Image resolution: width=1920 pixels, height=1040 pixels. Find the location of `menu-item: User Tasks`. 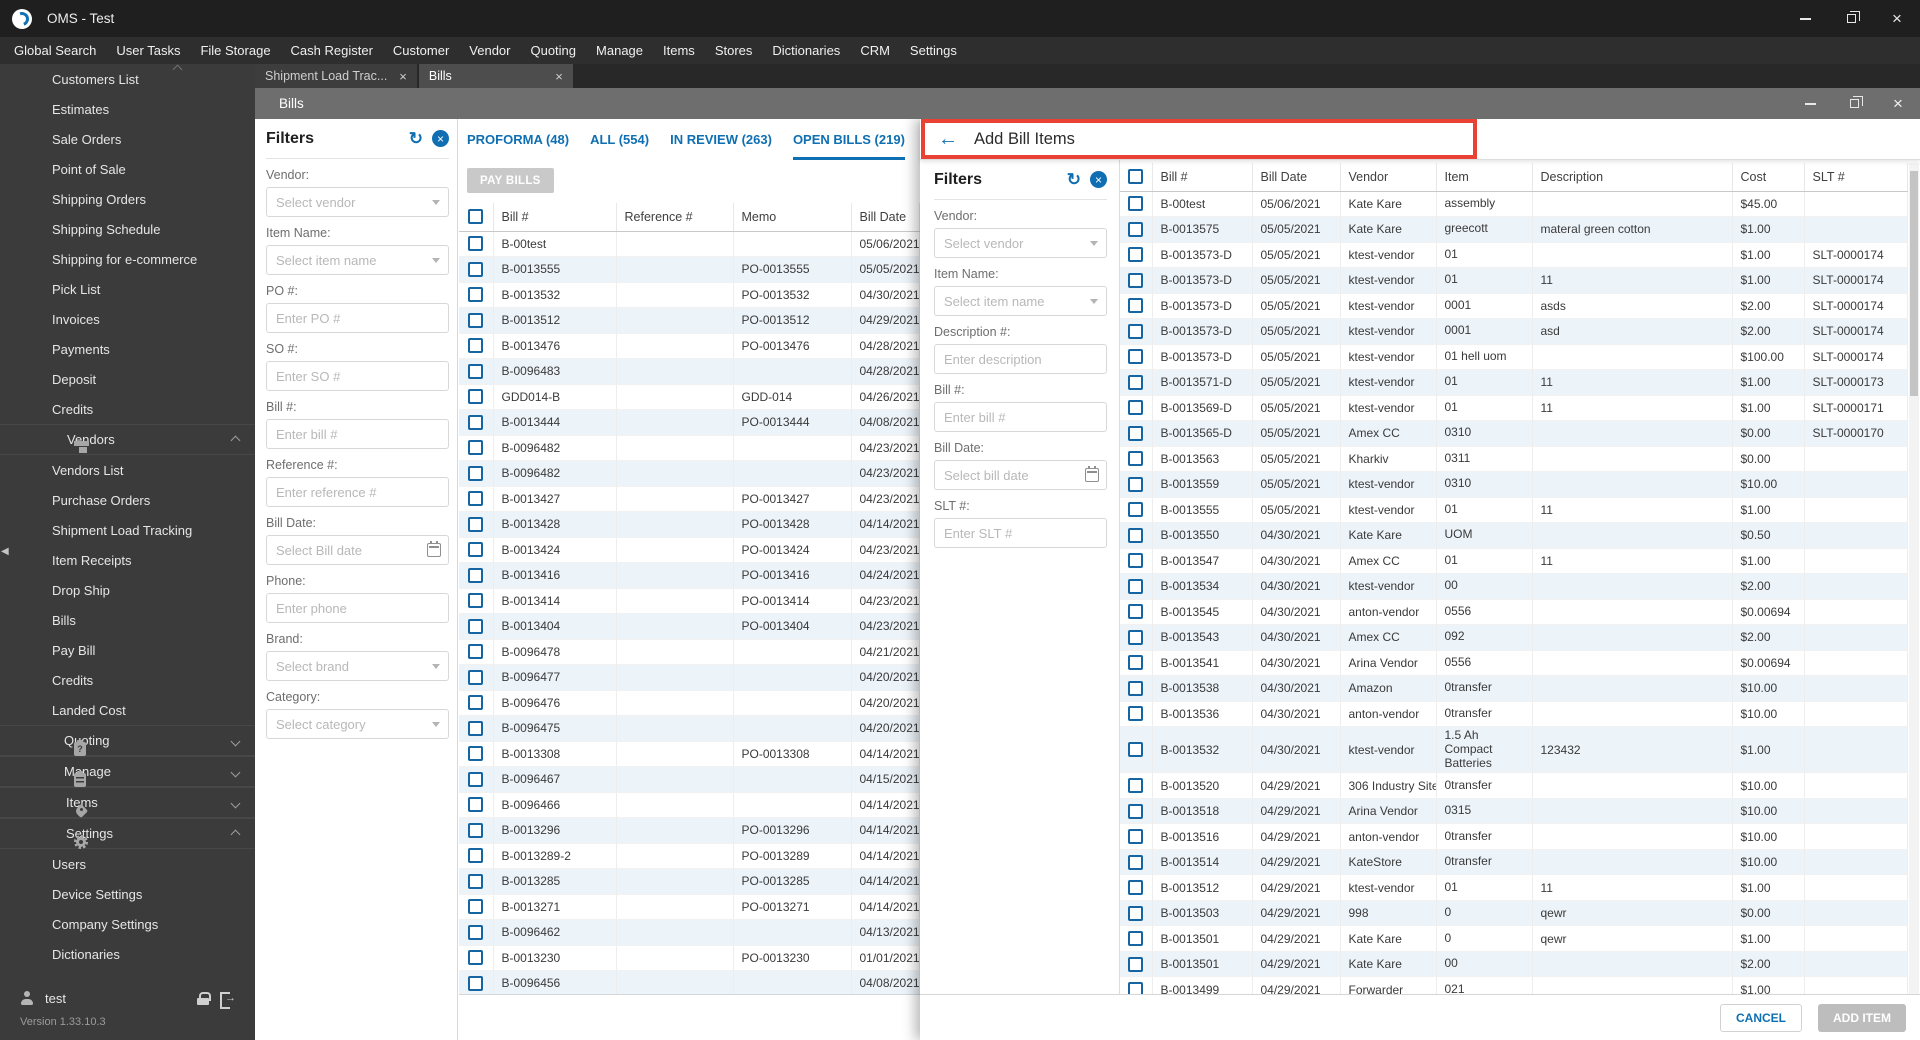

menu-item: User Tasks is located at coordinates (148, 50).